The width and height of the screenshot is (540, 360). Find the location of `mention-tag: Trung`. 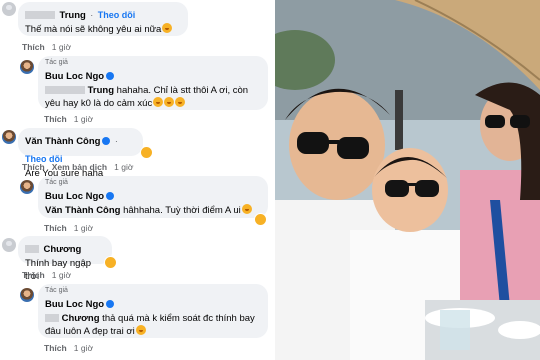

mention-tag: Trung is located at coordinates (101, 90).